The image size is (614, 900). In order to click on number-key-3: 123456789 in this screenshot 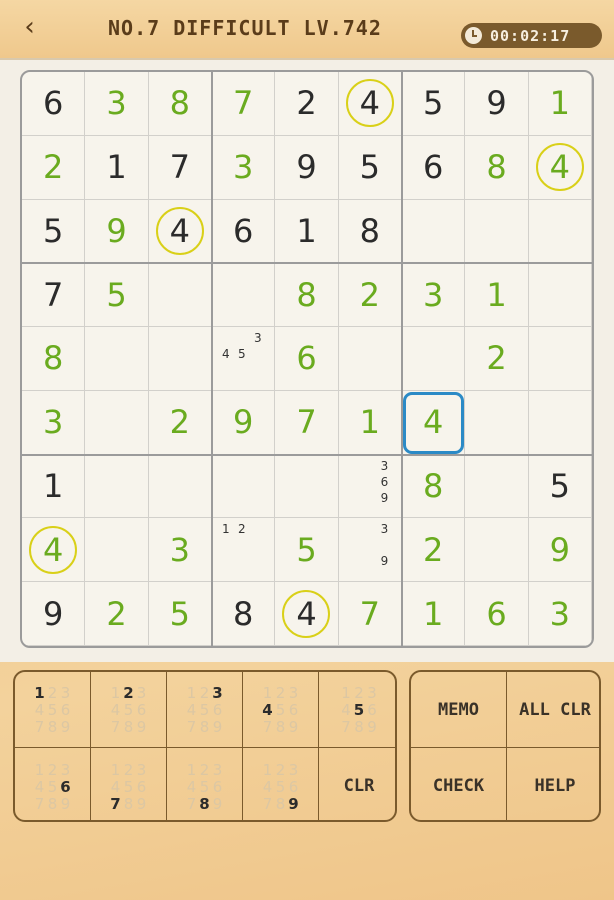, I will do `click(205, 710)`.